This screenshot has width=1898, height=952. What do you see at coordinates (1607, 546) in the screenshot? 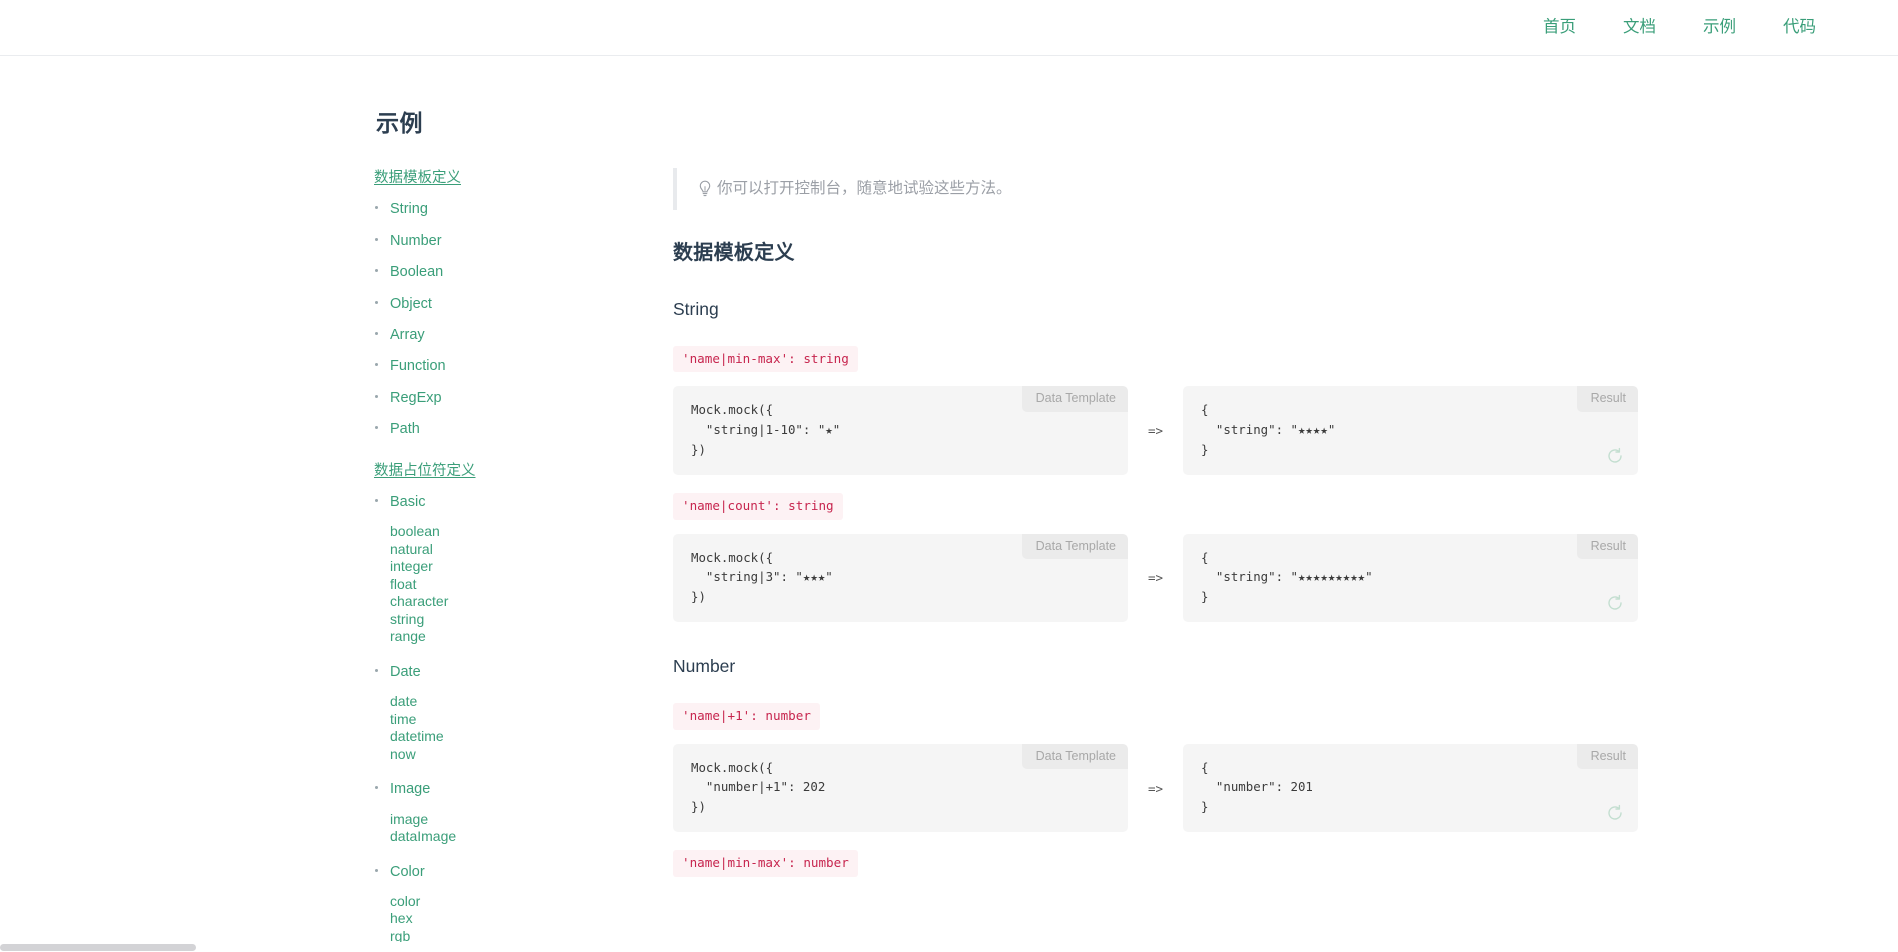
I see `panel-tag-result: Result` at bounding box center [1607, 546].